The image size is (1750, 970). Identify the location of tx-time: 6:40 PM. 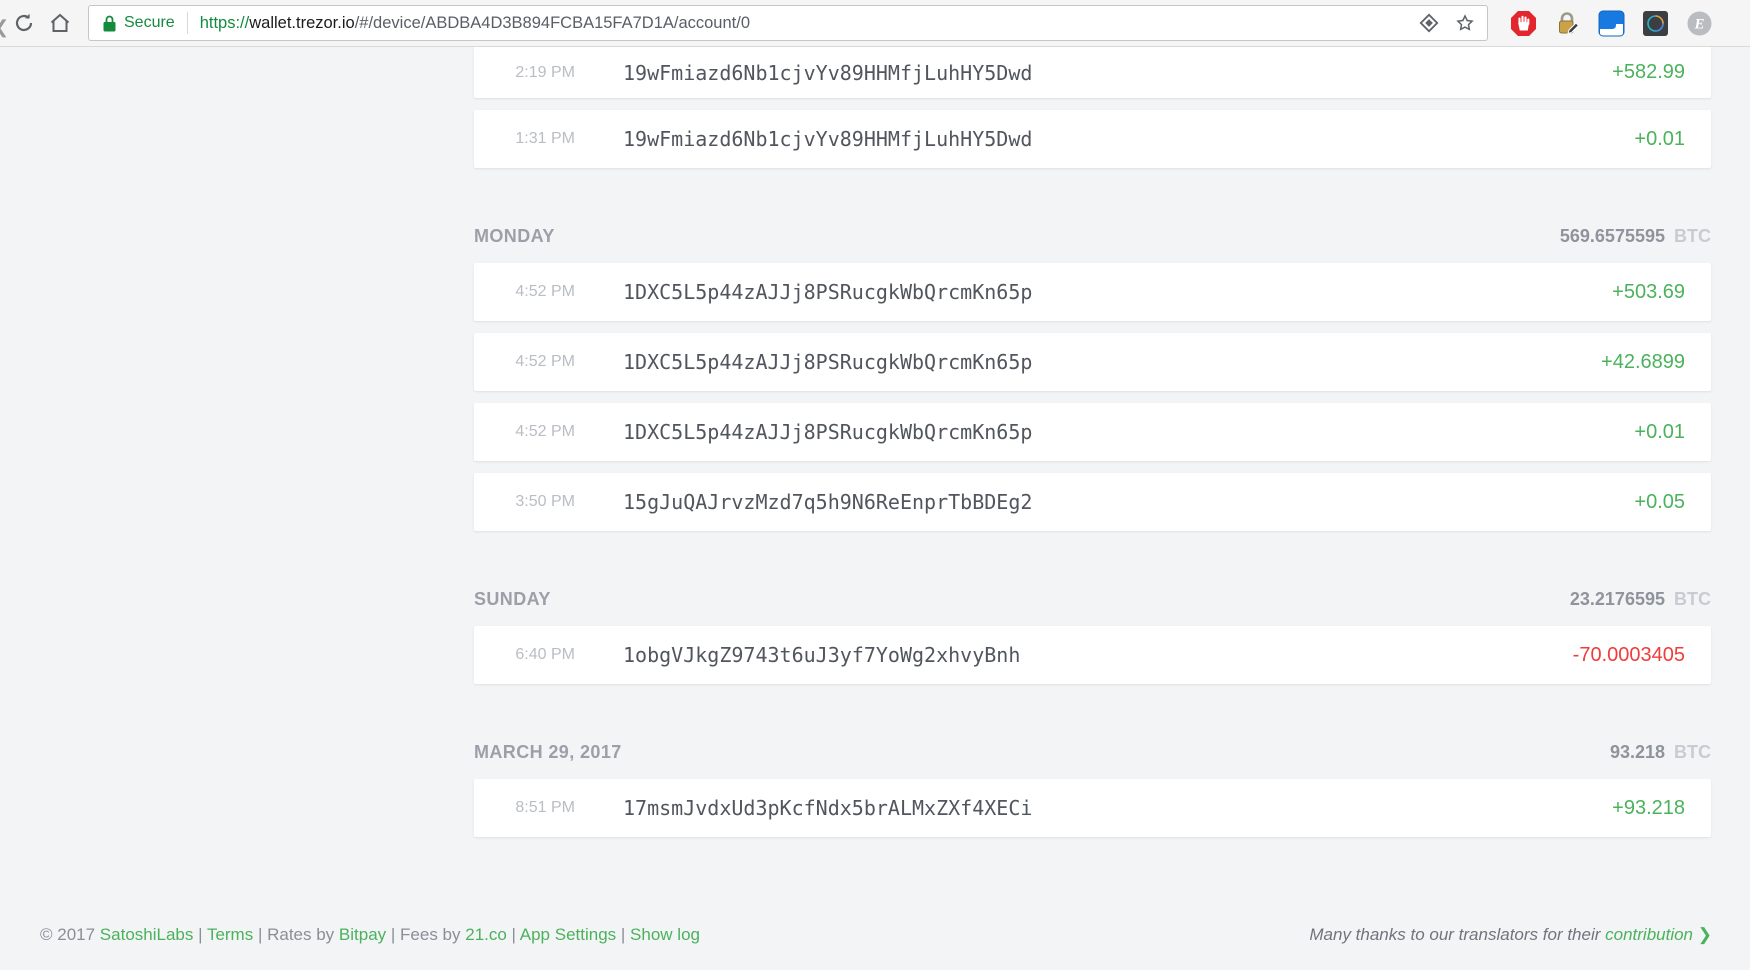
(545, 654).